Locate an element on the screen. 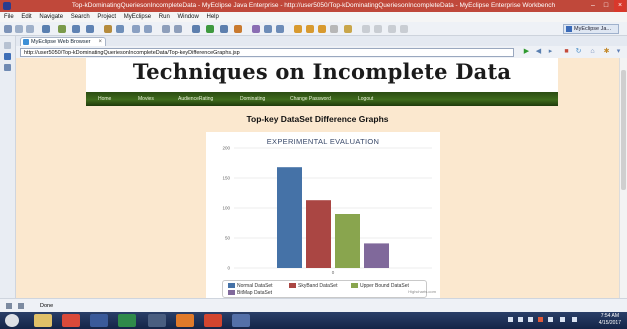 Image resolution: width=627 pixels, height=329 pixels. outline-icon is located at coordinates (7, 67).